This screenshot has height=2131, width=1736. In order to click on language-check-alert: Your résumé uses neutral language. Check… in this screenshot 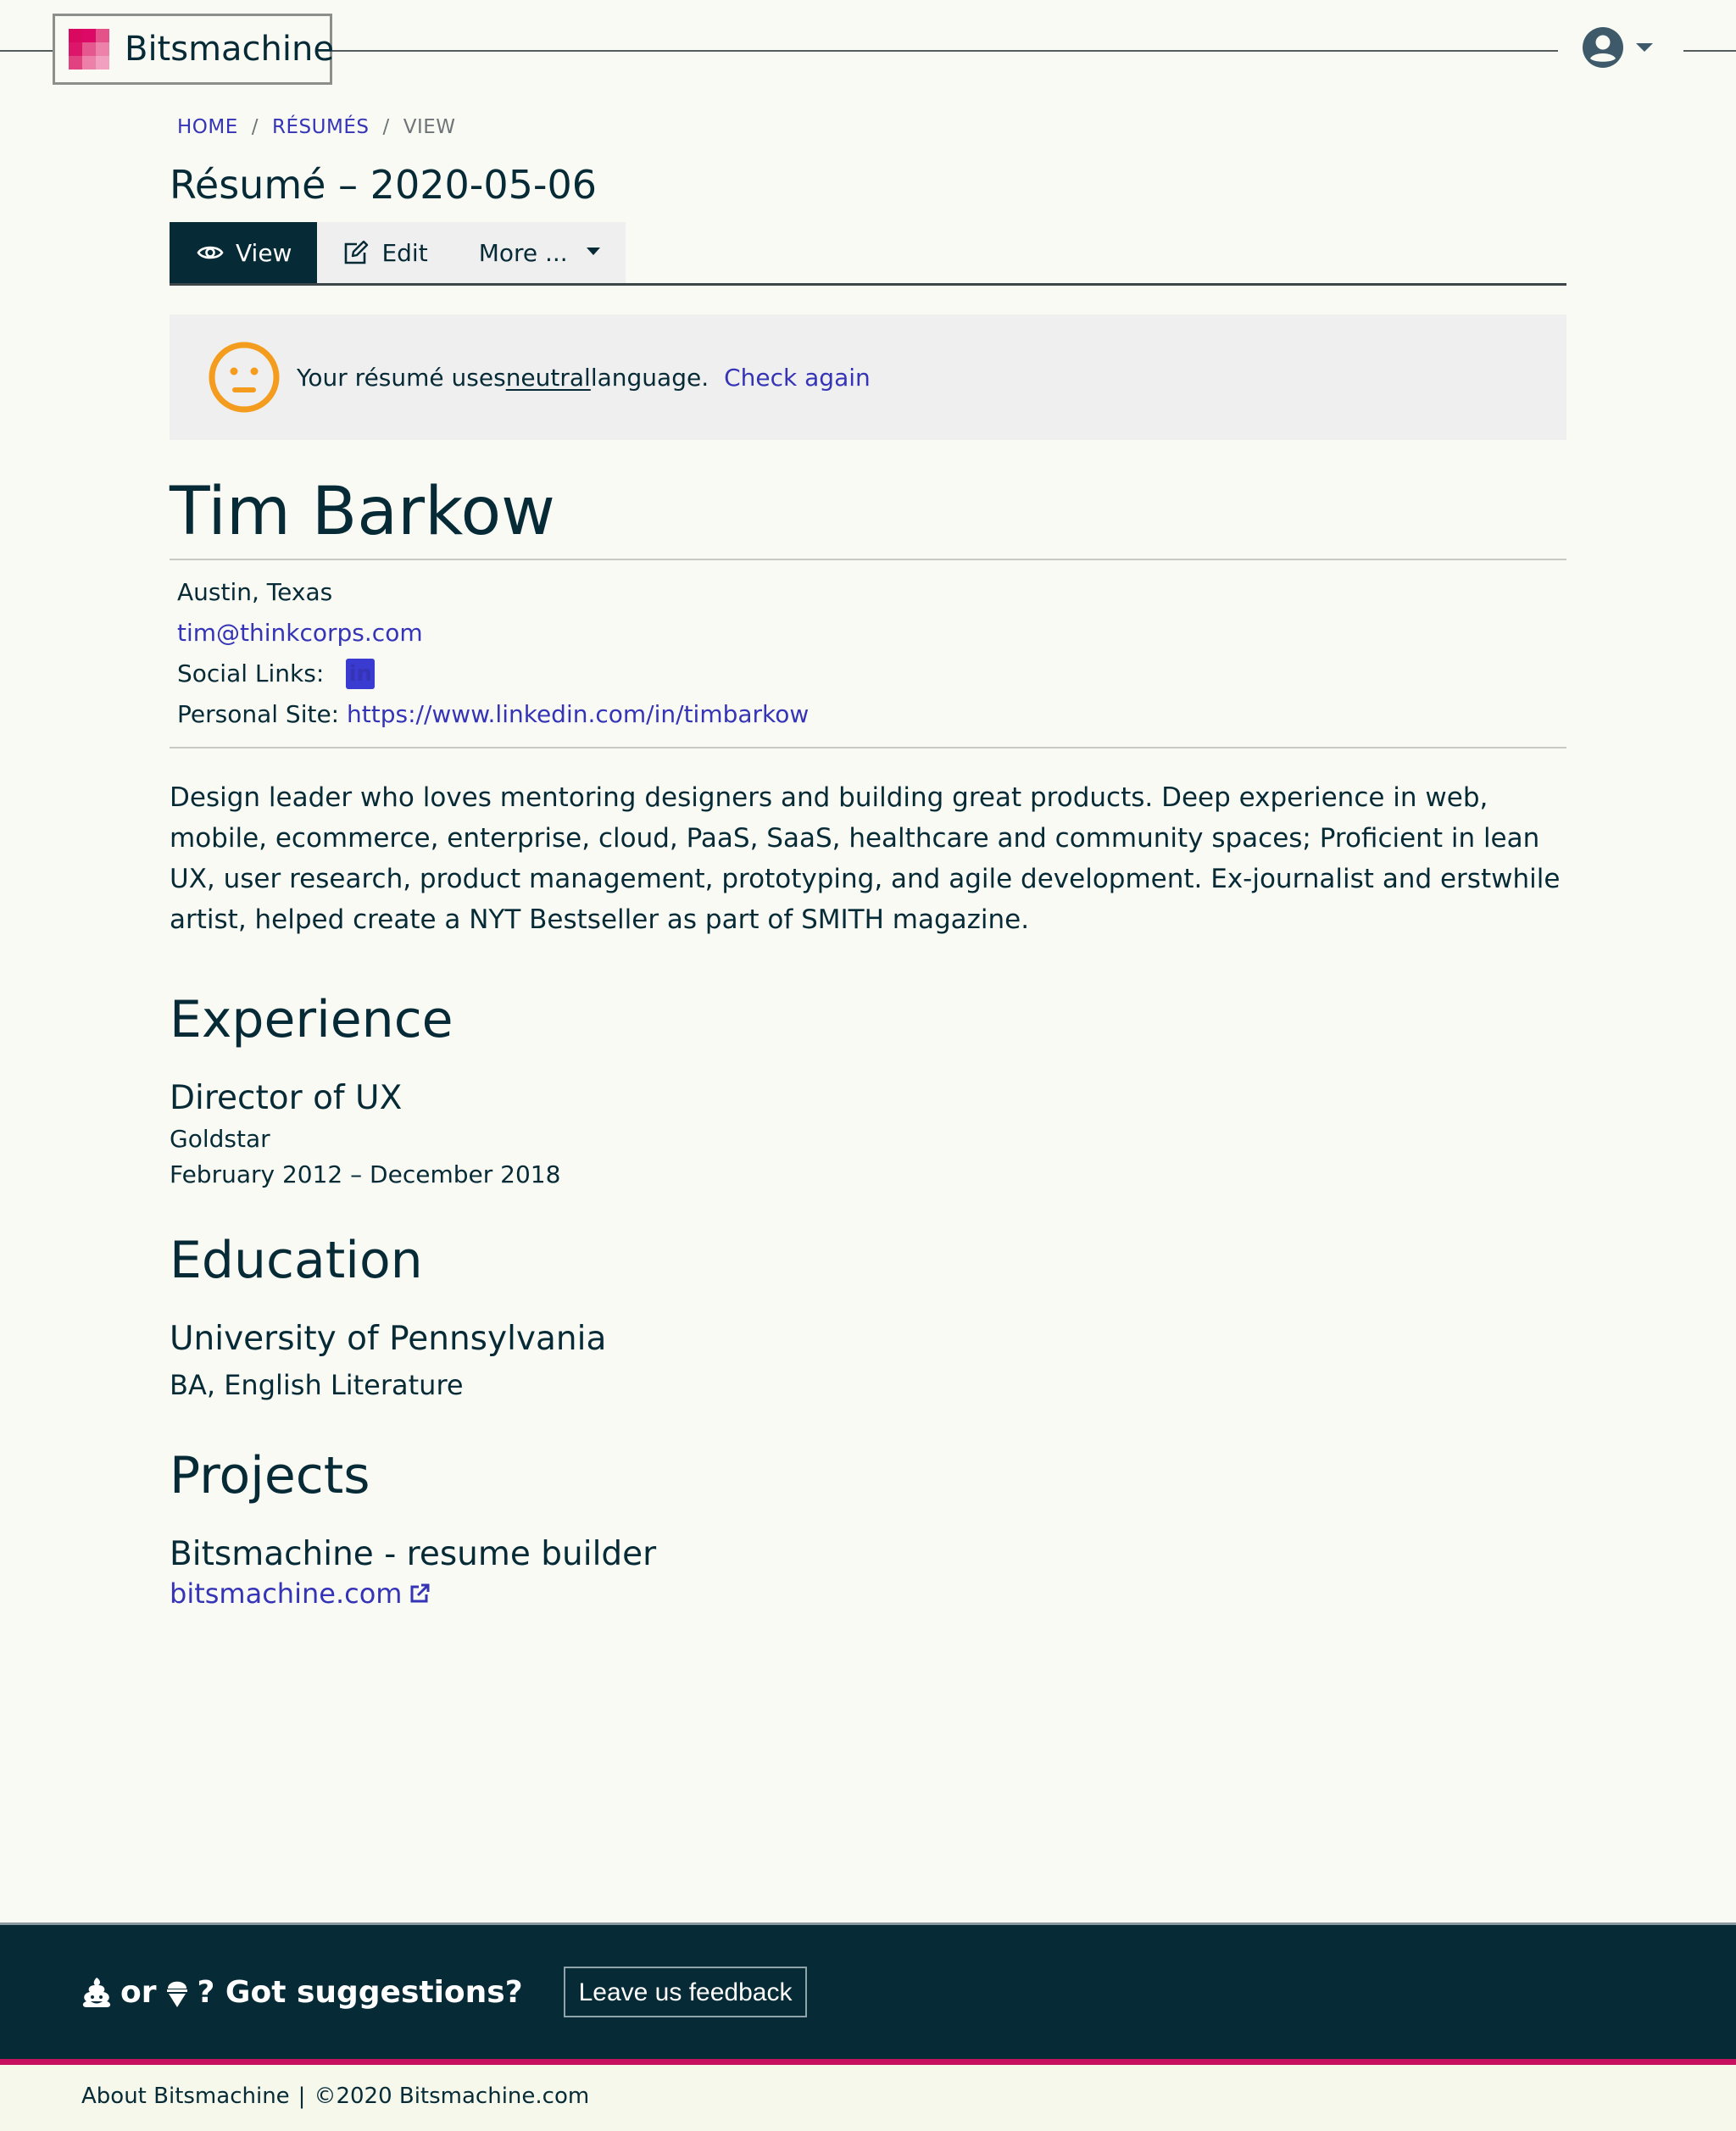, I will do `click(868, 377)`.